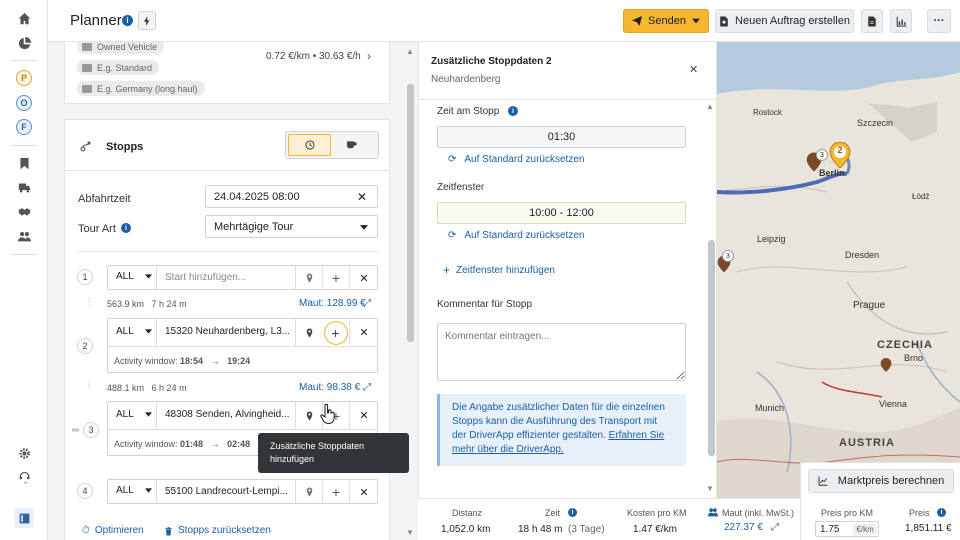  What do you see at coordinates (901, 21) in the screenshot?
I see `chart-button` at bounding box center [901, 21].